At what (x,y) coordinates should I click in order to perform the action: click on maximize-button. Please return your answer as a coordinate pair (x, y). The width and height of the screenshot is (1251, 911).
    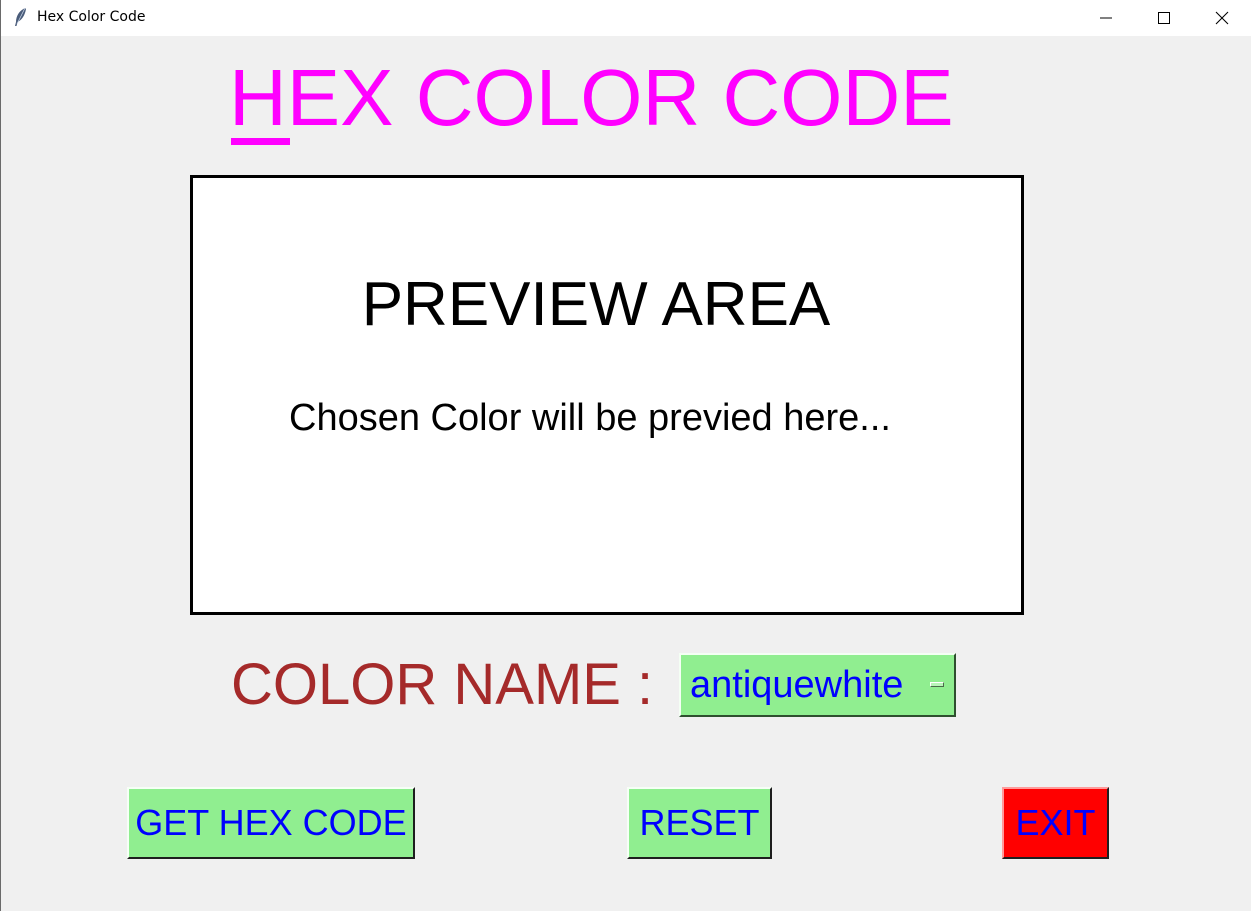
    Looking at the image, I should click on (1164, 18).